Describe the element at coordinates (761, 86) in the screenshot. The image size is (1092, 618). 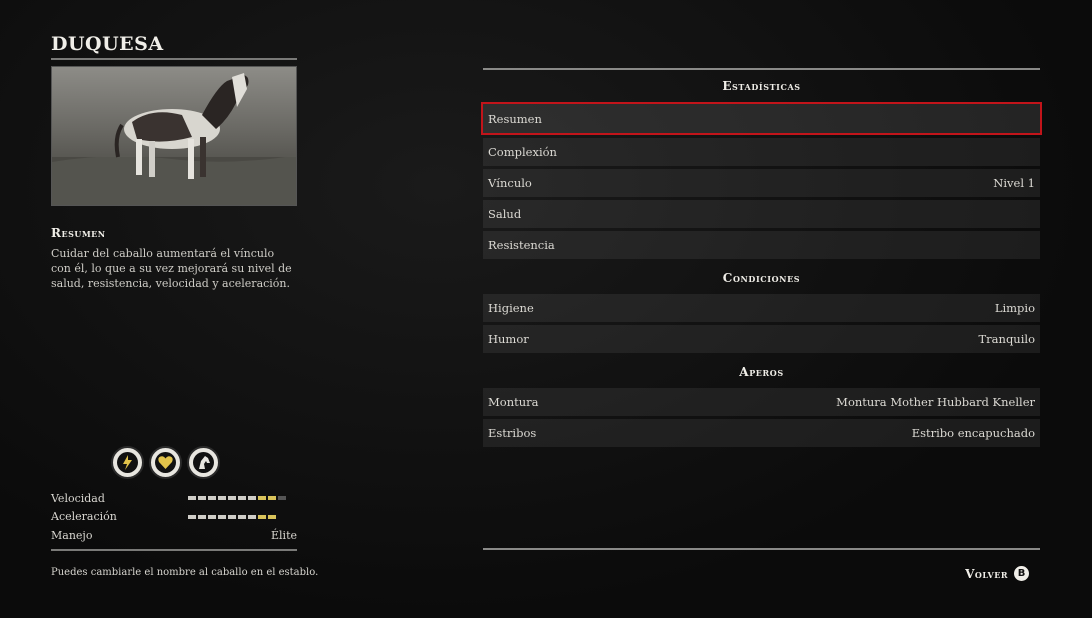
I see `section-header-stats: Estadísticas` at that location.